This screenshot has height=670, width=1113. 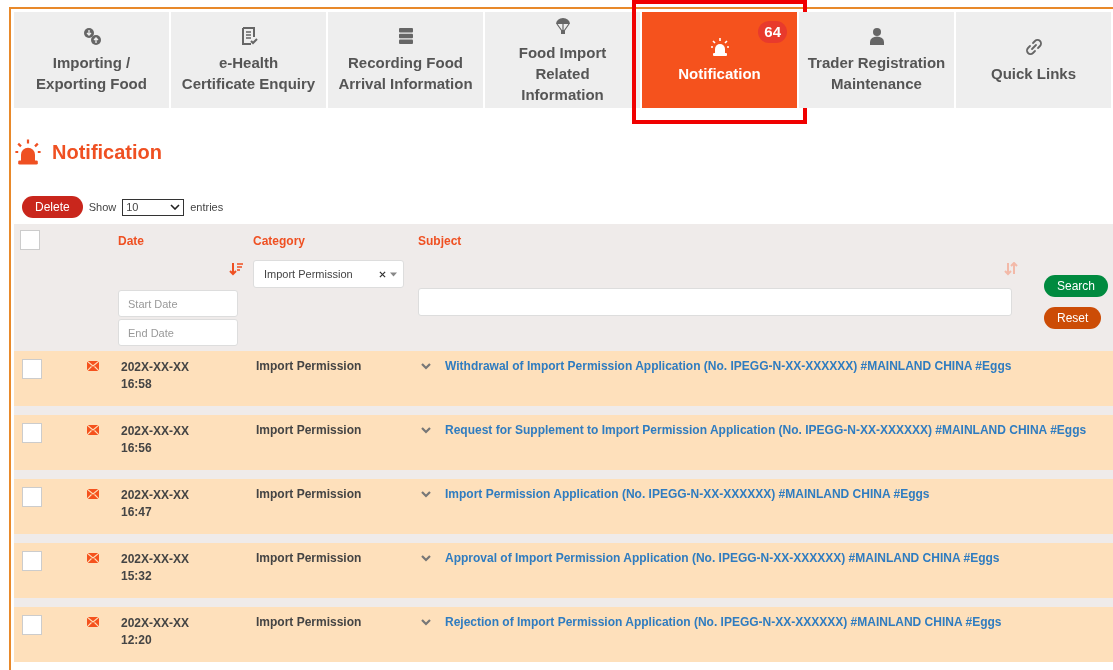 What do you see at coordinates (91, 36) in the screenshot?
I see `transfer-icon` at bounding box center [91, 36].